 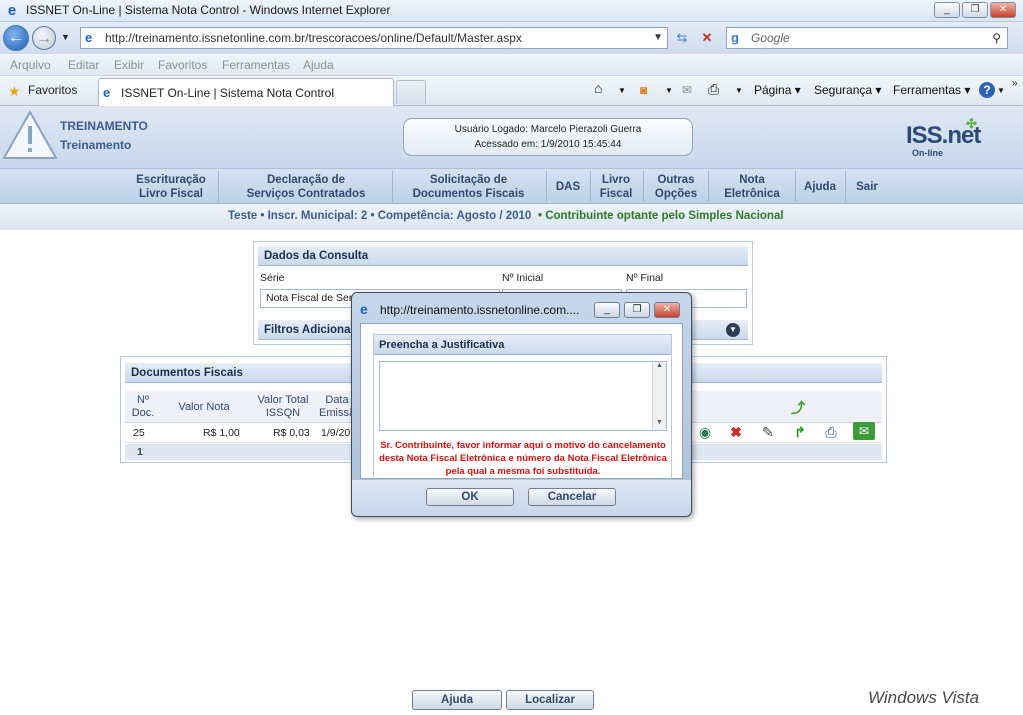 What do you see at coordinates (707, 38) in the screenshot?
I see `stop-icon: ✕` at bounding box center [707, 38].